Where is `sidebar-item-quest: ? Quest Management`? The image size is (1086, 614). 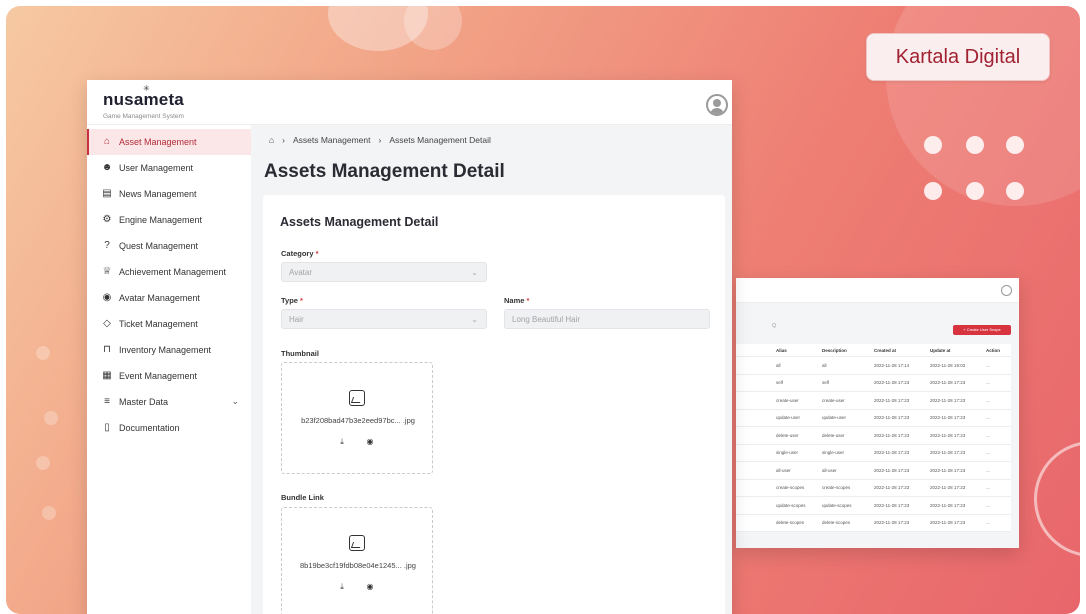
sidebar-item-quest: ? Quest Management is located at coordinates (169, 246).